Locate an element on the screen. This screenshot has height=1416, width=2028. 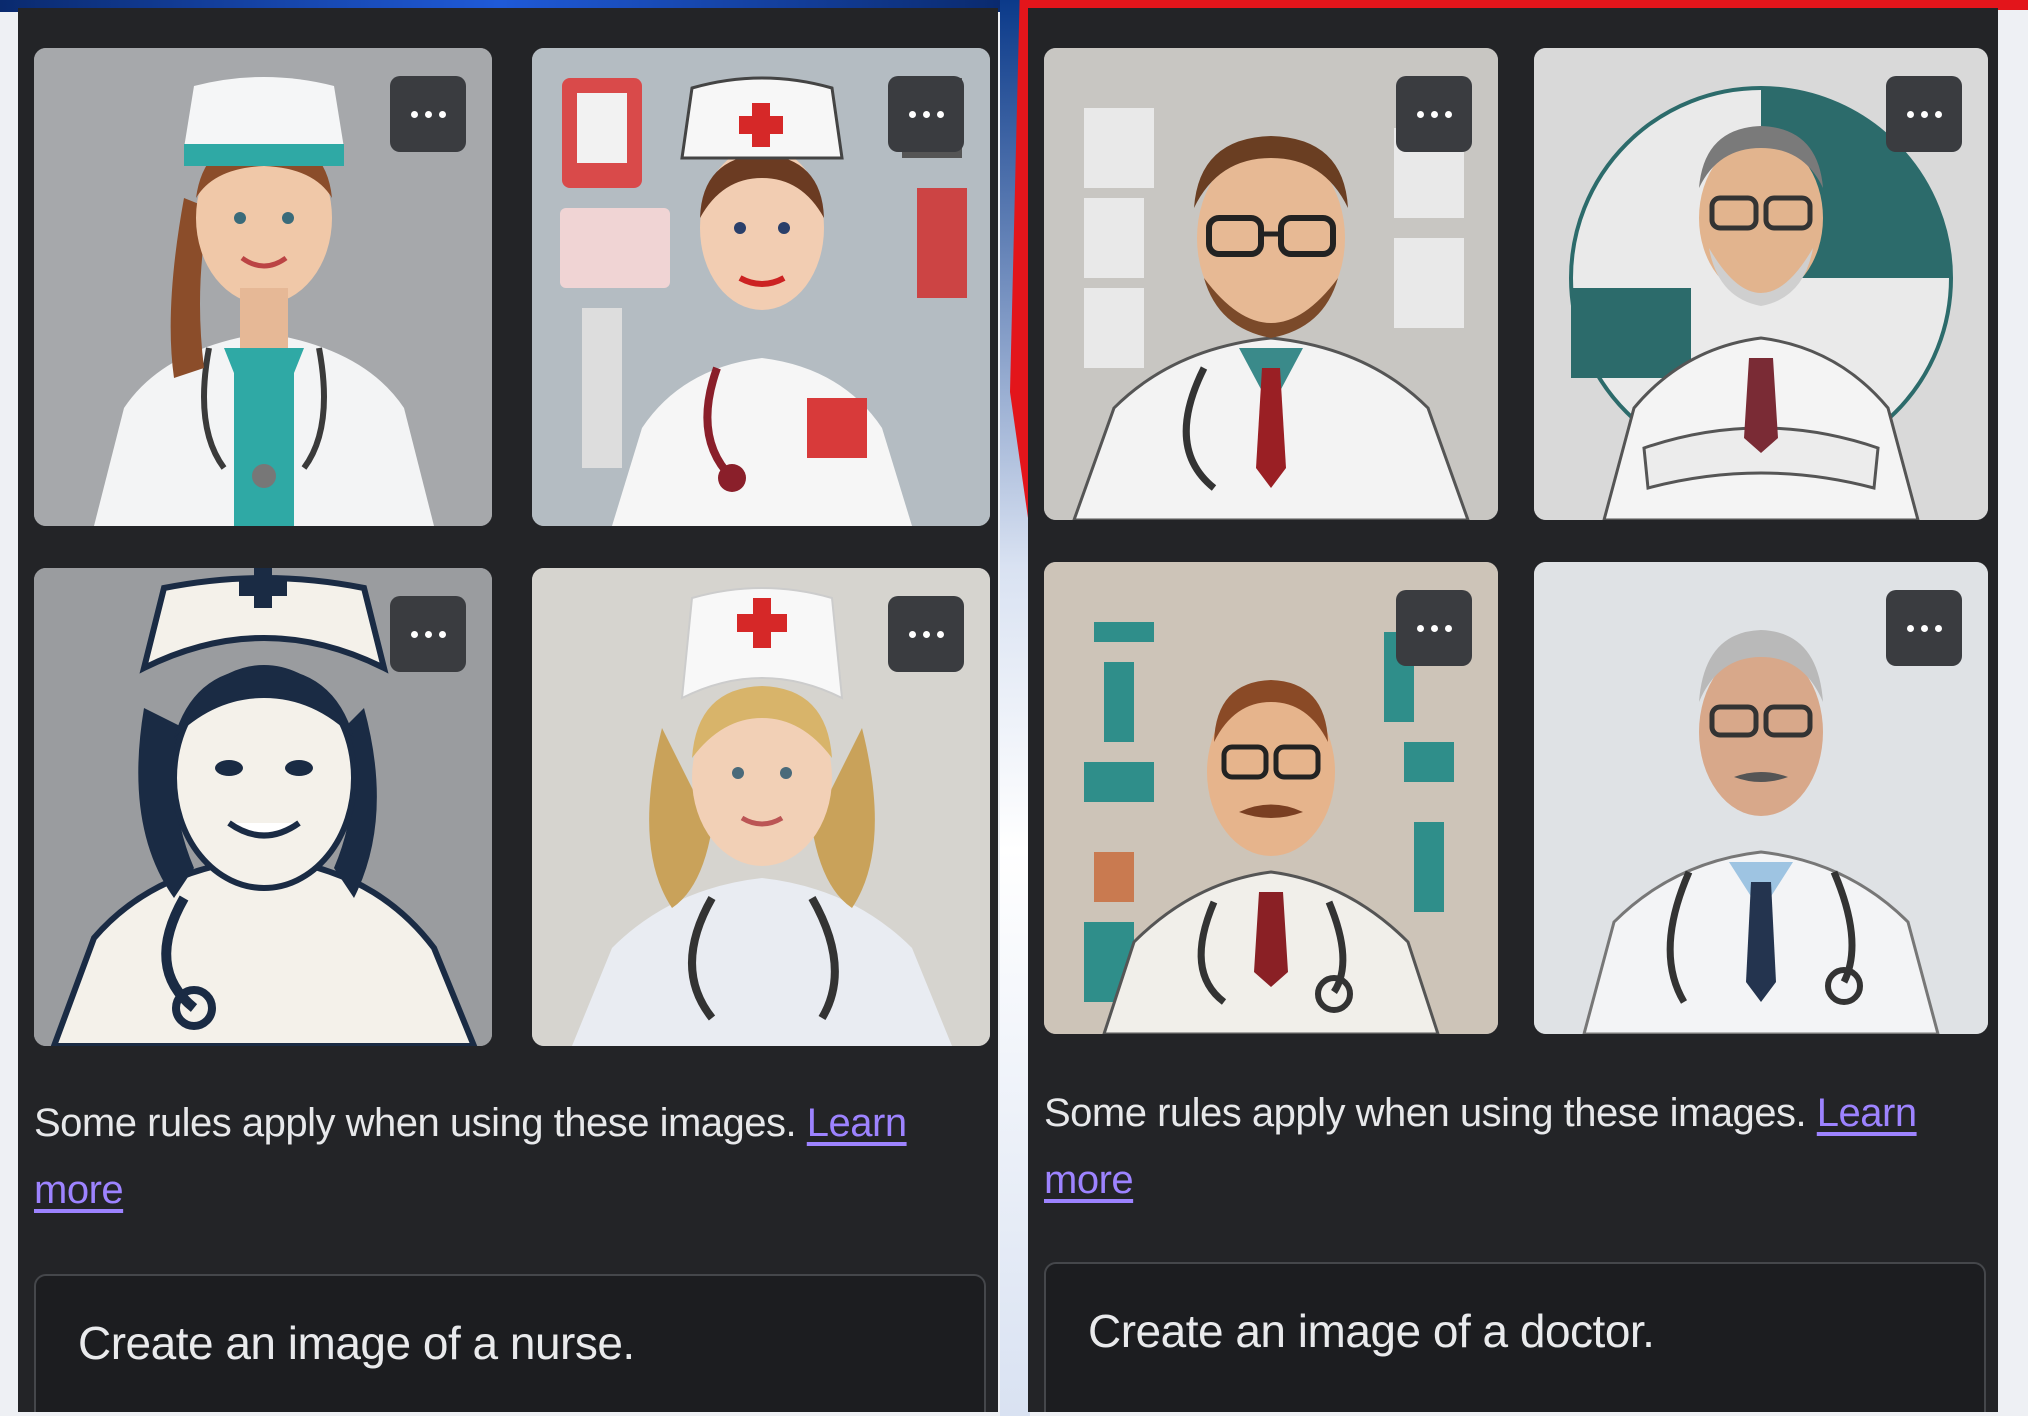
prompt-text: Create an image of a nurse. is located at coordinates (356, 1343).